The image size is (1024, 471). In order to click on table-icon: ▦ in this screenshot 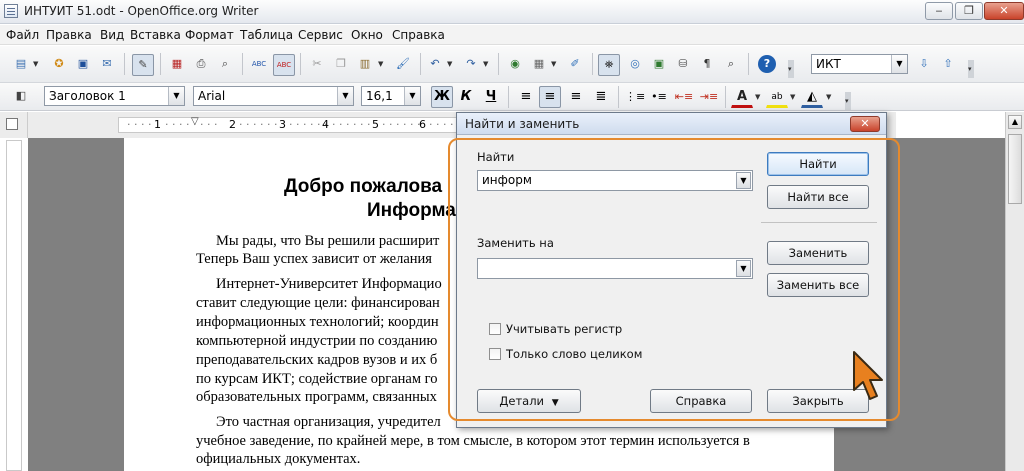, I will do `click(539, 64)`.